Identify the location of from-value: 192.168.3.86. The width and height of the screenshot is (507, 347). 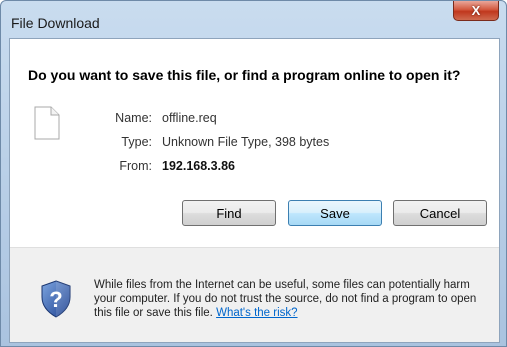
(198, 166).